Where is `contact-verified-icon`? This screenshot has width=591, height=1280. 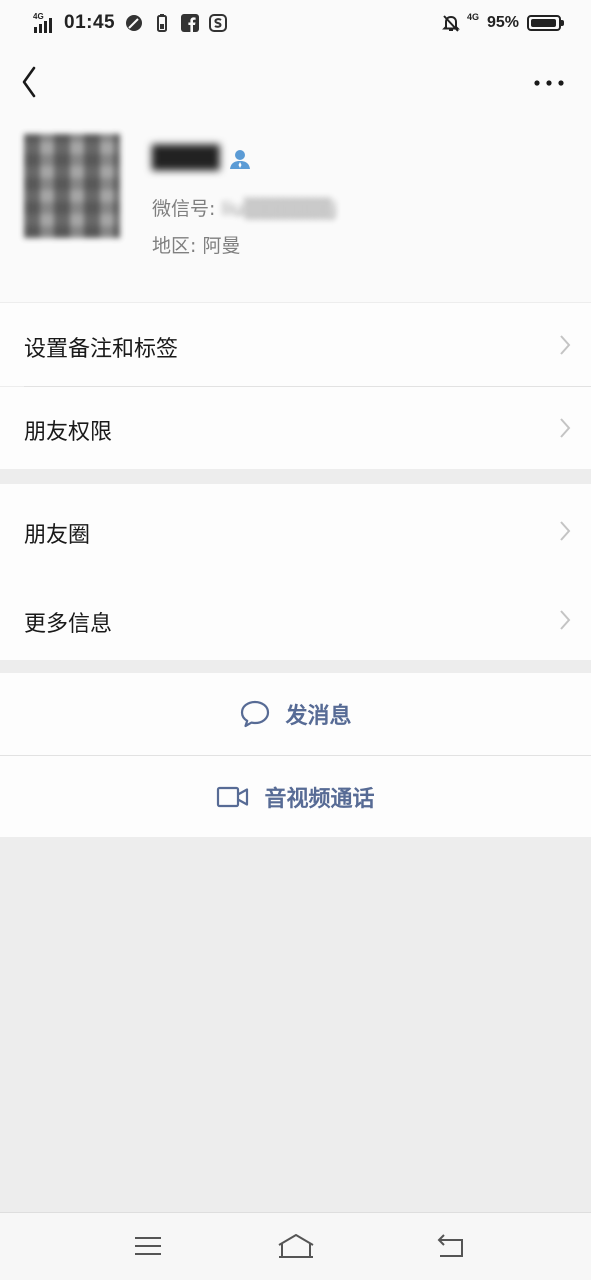
contact-verified-icon is located at coordinates (239, 159).